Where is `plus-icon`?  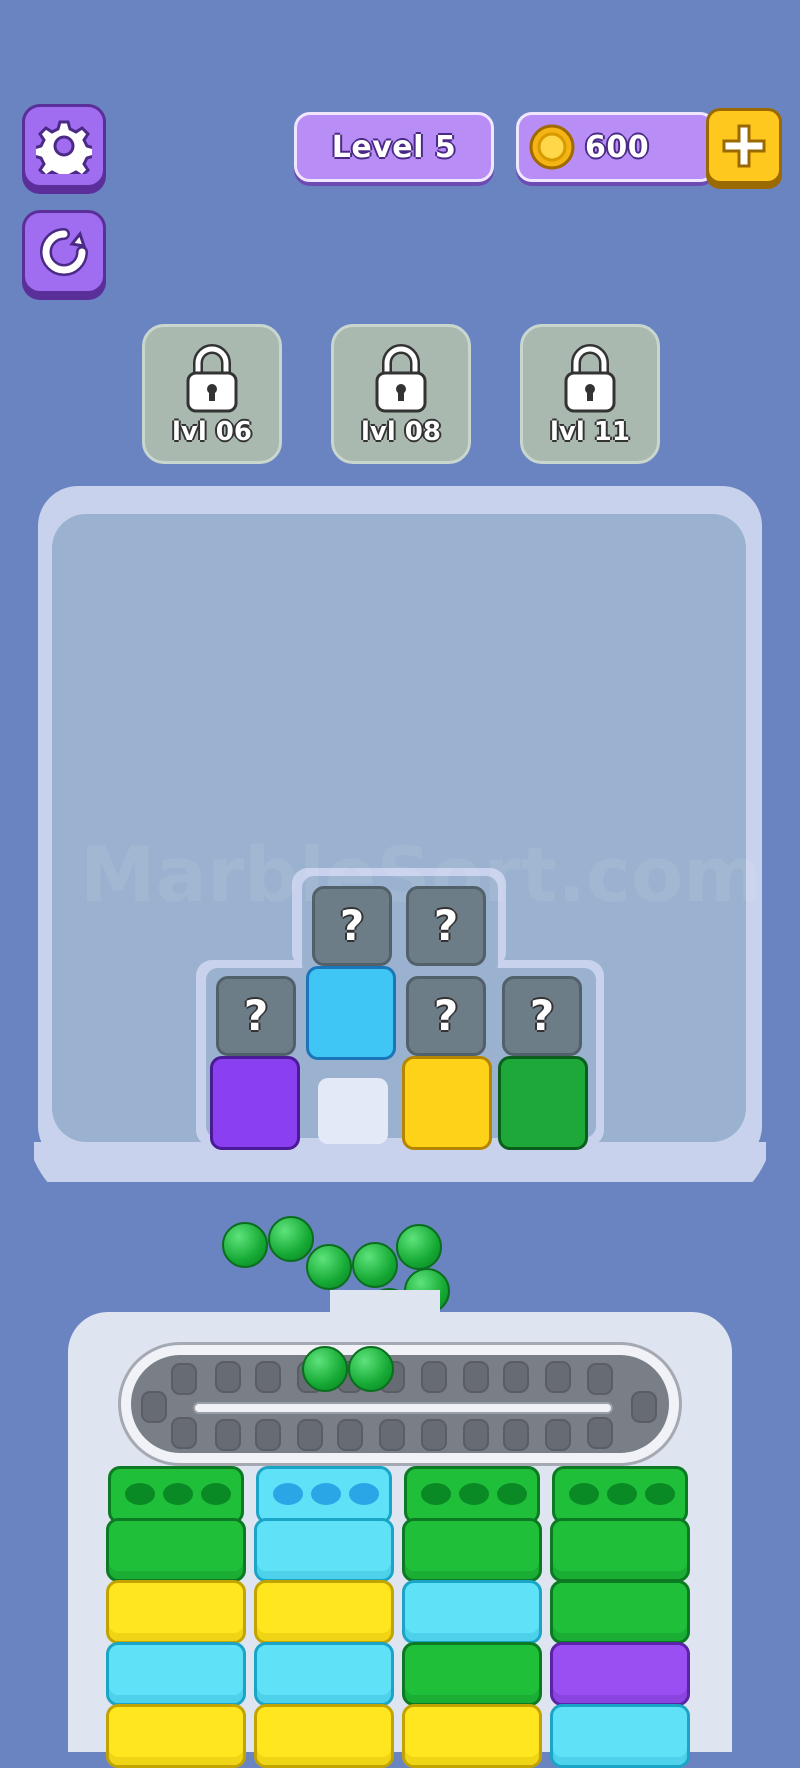 plus-icon is located at coordinates (744, 146).